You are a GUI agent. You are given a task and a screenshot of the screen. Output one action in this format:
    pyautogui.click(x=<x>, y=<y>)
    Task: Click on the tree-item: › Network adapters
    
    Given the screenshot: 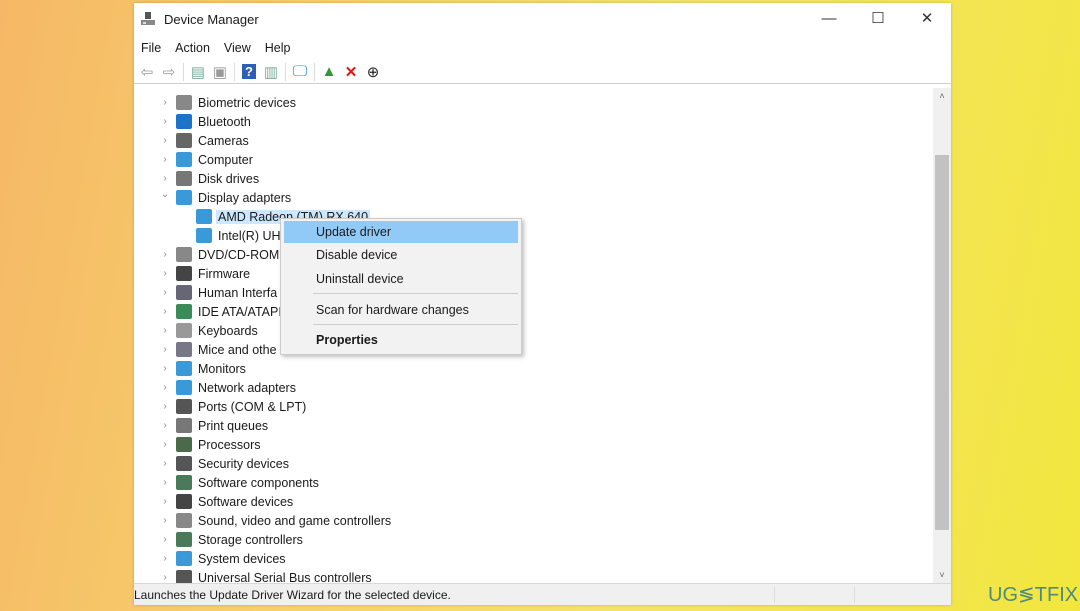 What is the action you would take?
    pyautogui.click(x=533, y=387)
    